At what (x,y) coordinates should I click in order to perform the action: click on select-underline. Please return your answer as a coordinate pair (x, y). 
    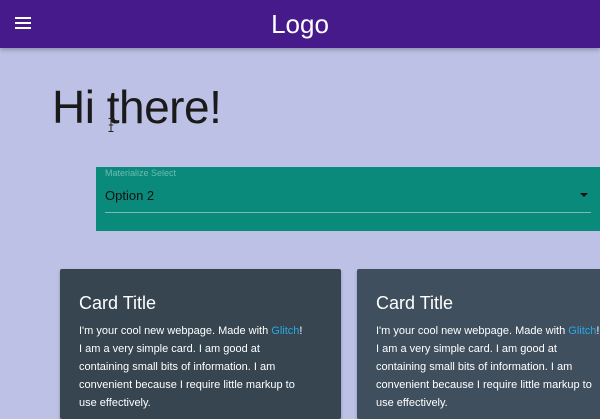
    Looking at the image, I should click on (348, 212).